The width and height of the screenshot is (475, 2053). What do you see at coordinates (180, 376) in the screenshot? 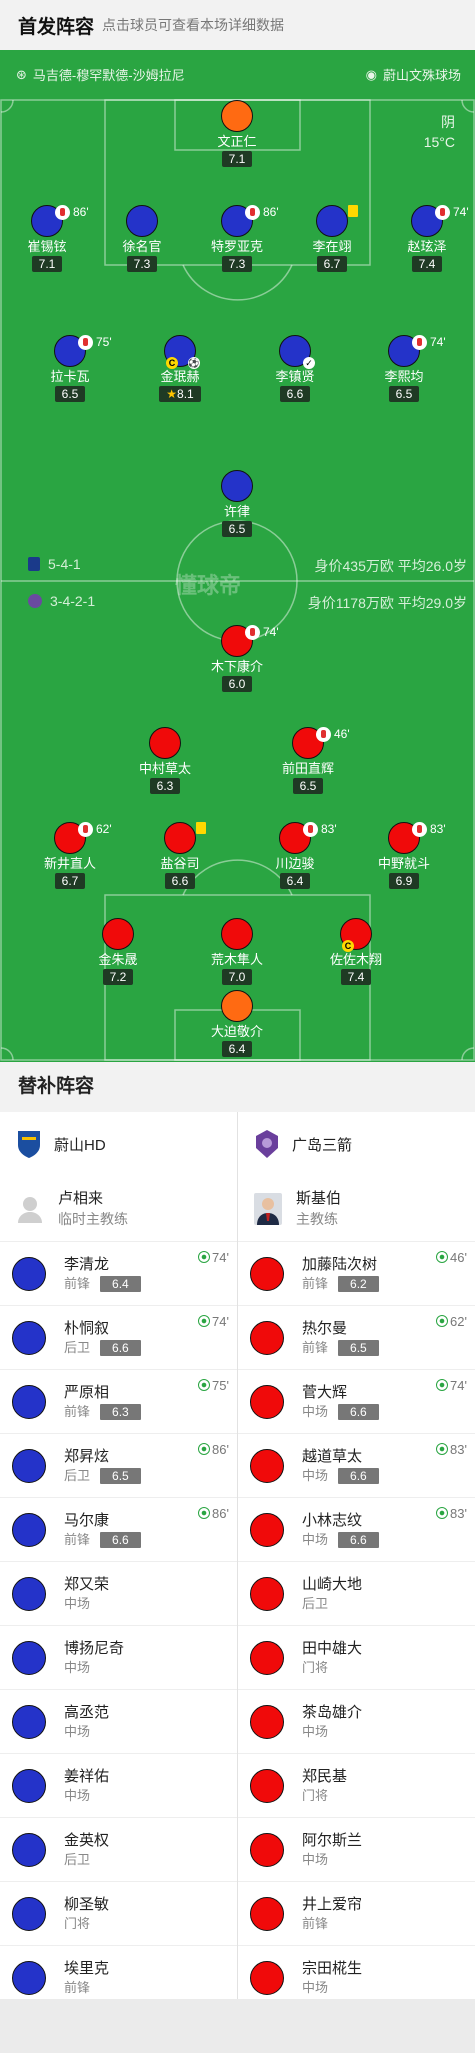
I see `player-name: 金珉赫` at bounding box center [180, 376].